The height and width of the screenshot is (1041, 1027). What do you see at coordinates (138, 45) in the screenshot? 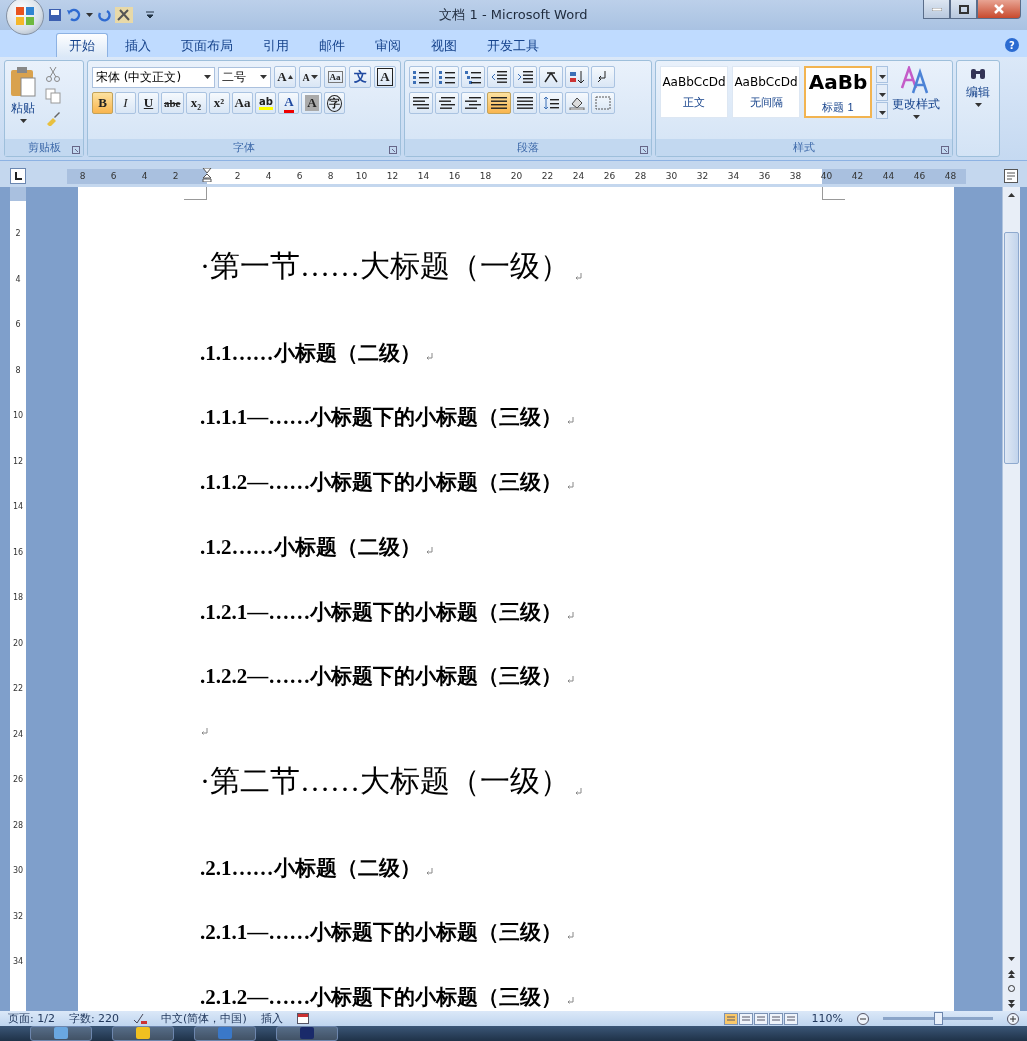
I see `ribbon-tab: 插入` at bounding box center [138, 45].